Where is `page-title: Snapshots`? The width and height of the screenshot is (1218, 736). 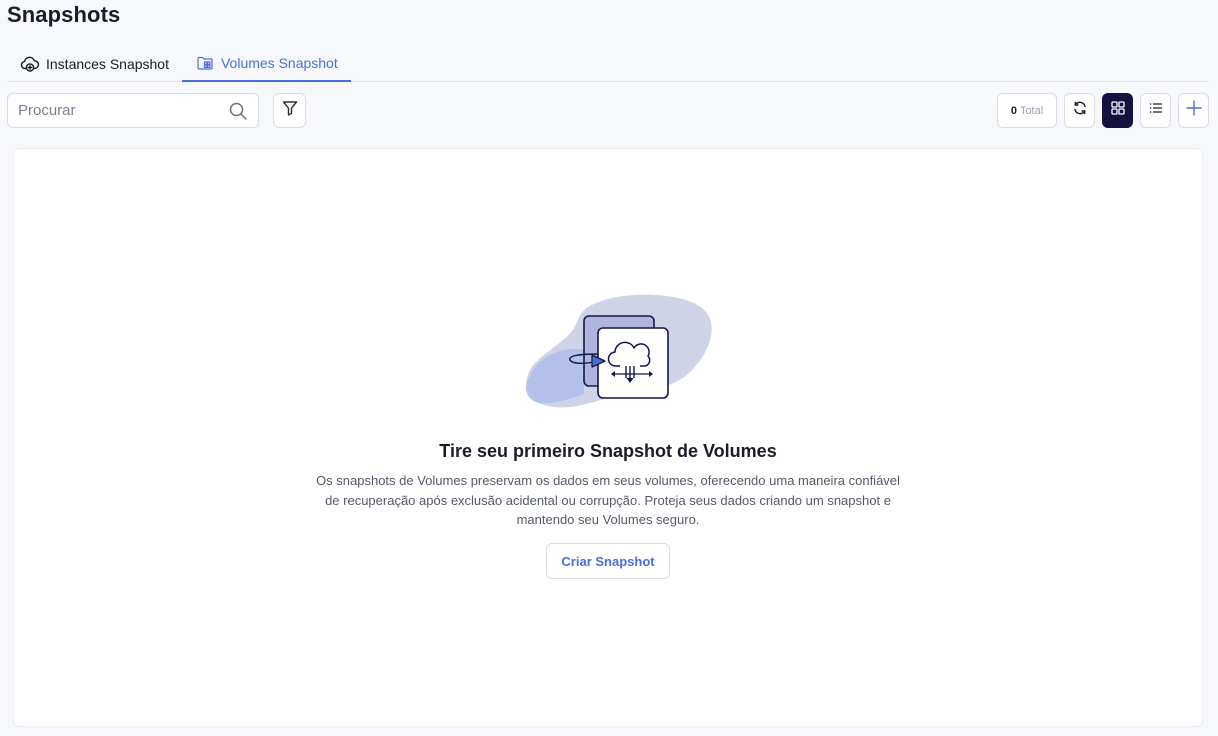
page-title: Snapshots is located at coordinates (64, 14).